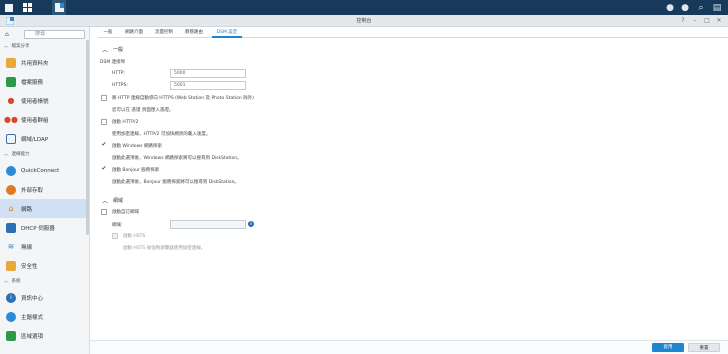 The image size is (728, 354). I want to click on section-label: 連線能力, so click(20, 154).